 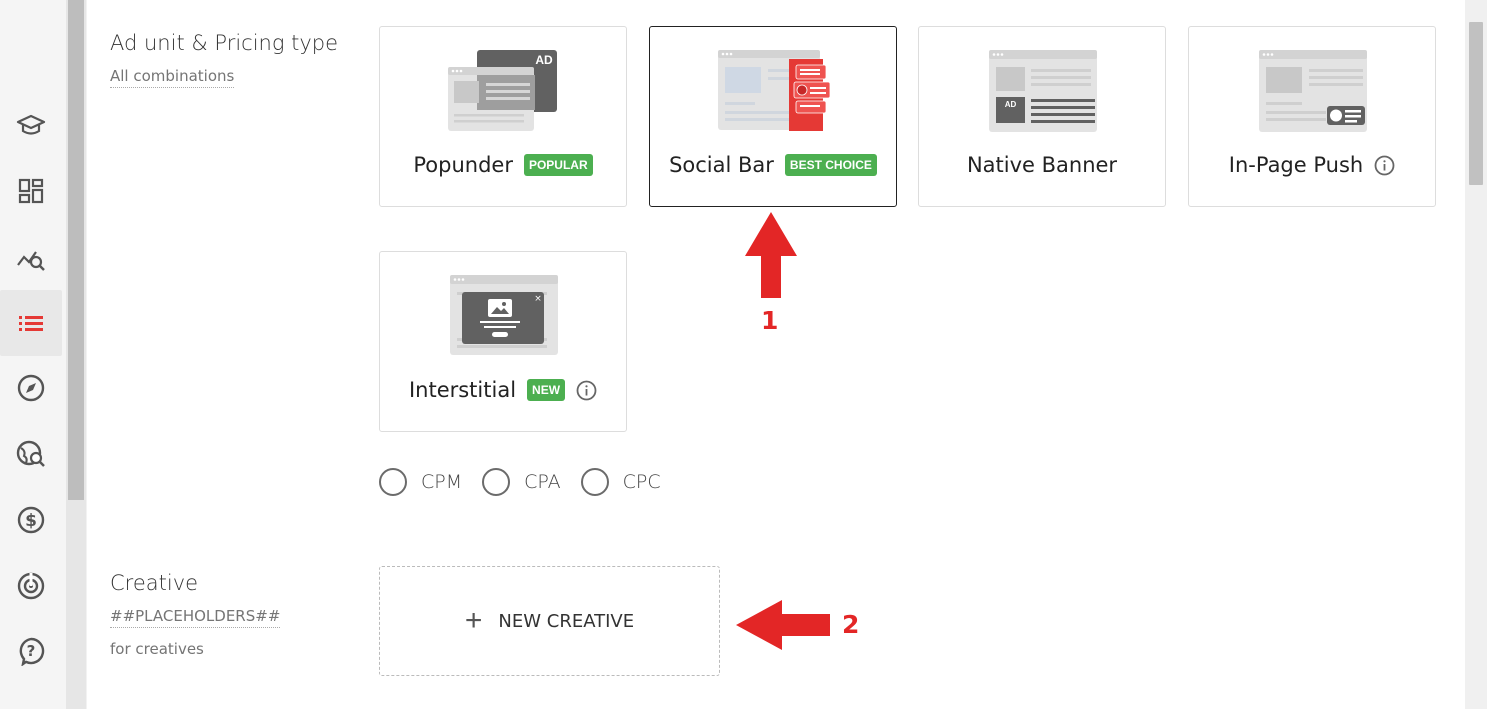 What do you see at coordinates (641, 482) in the screenshot?
I see `radio-label: CPC` at bounding box center [641, 482].